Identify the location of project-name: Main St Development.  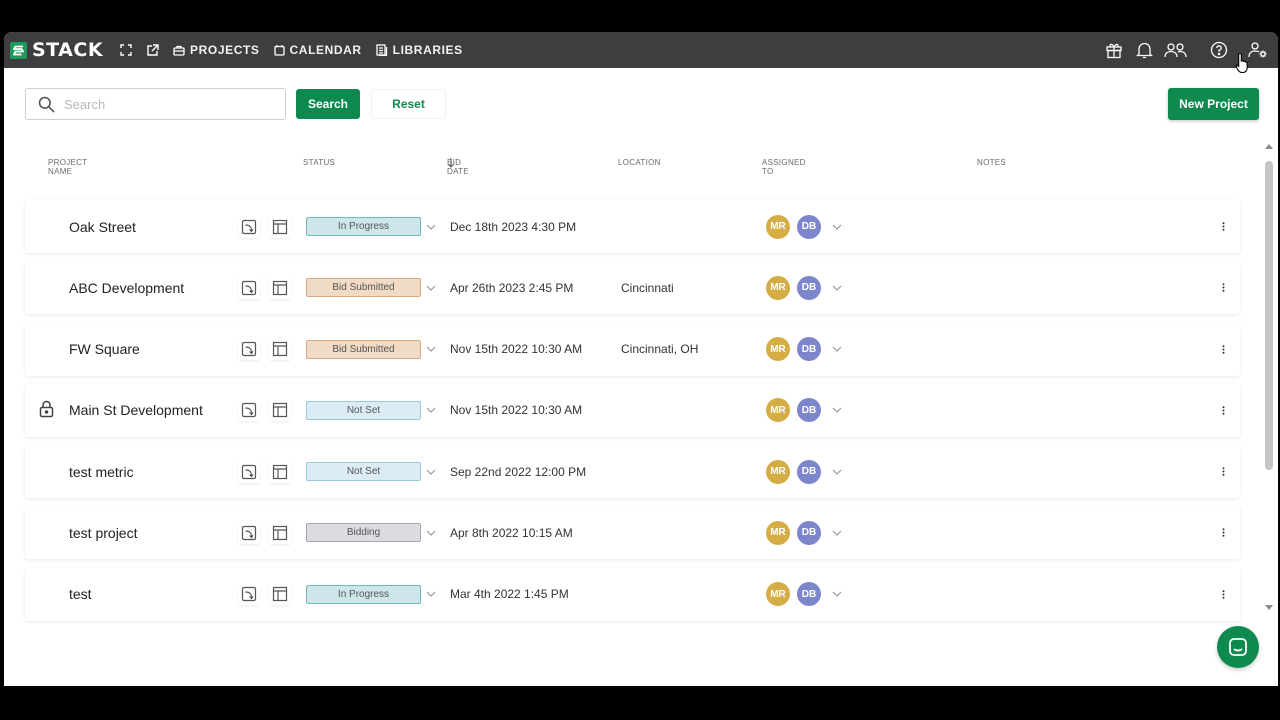
(136, 410).